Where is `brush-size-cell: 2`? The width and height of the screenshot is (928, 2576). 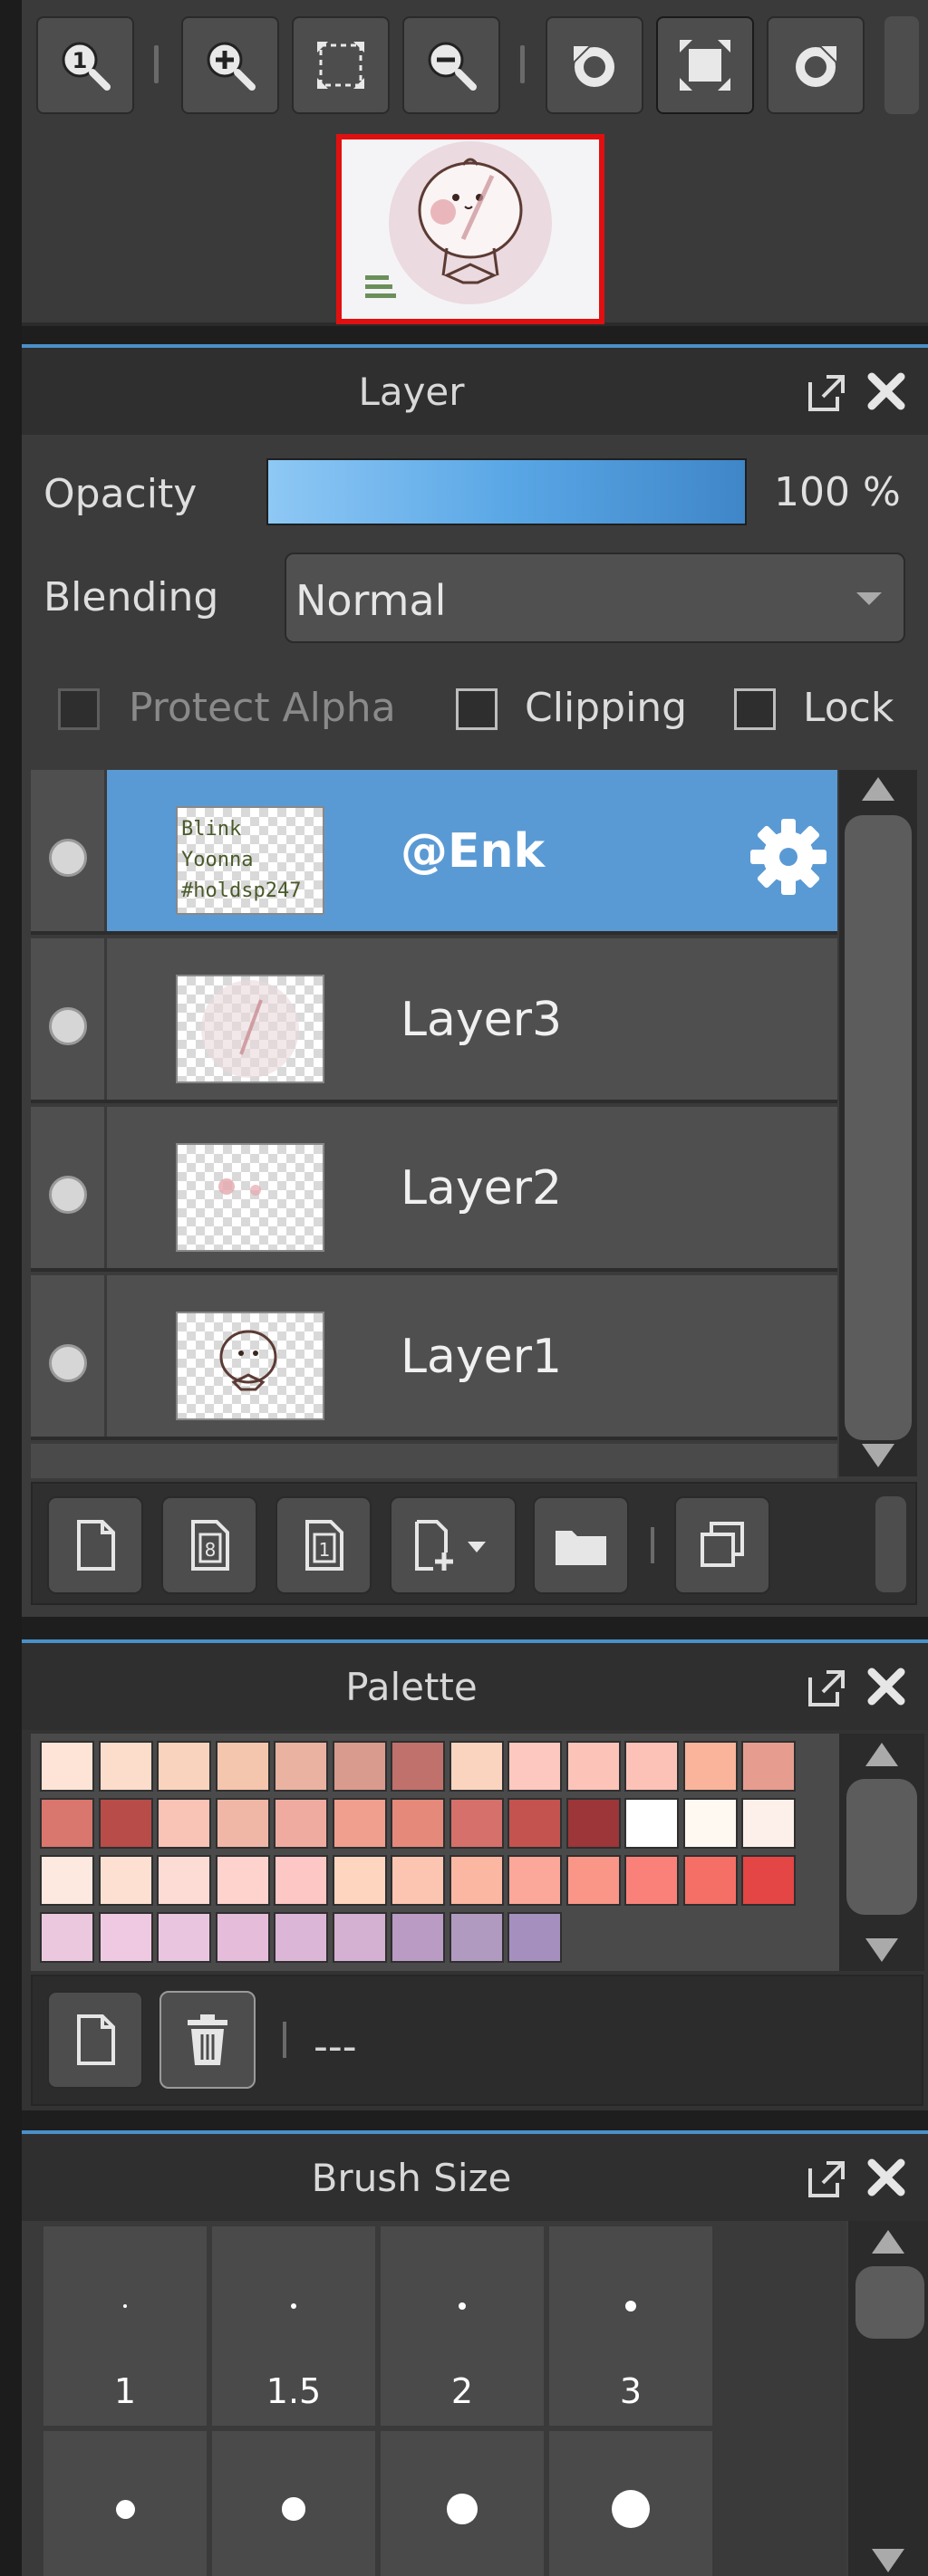 brush-size-cell: 2 is located at coordinates (462, 2326).